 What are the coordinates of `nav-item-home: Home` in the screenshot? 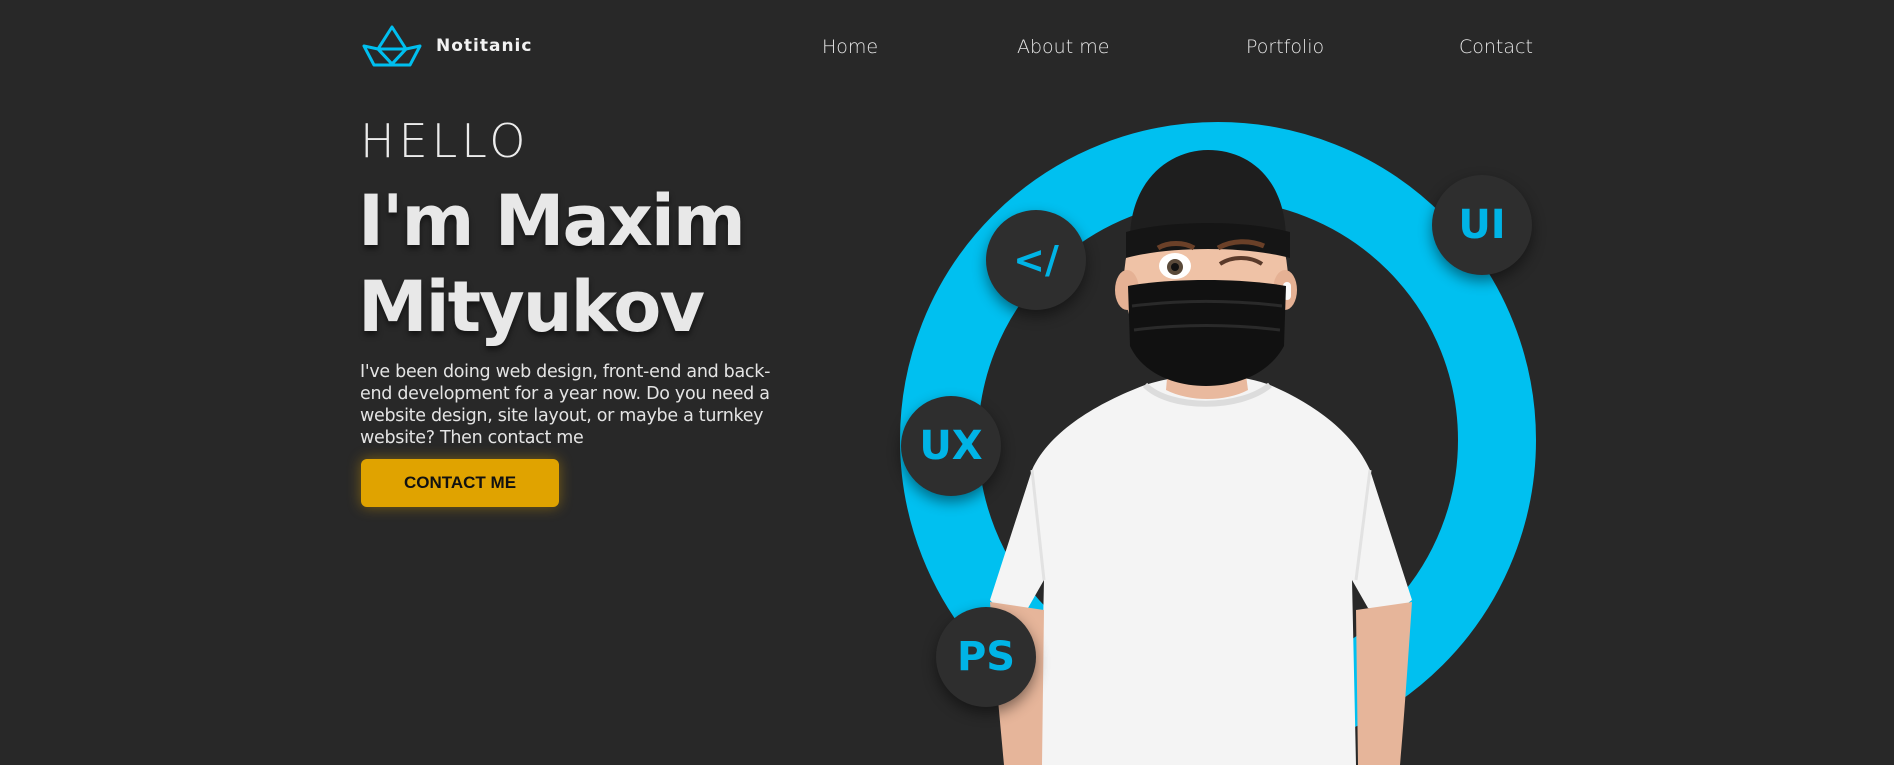 It's located at (850, 47).